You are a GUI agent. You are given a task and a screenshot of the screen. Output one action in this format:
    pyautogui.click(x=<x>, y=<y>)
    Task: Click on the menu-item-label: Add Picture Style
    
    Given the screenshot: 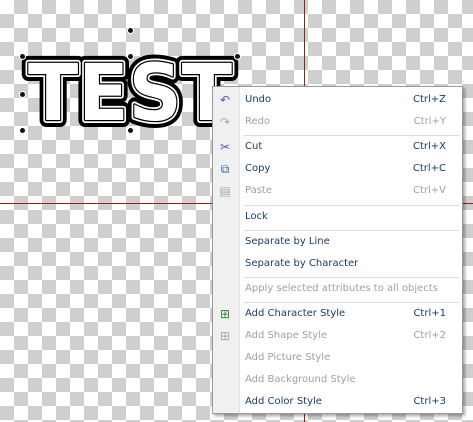 What is the action you would take?
    pyautogui.click(x=288, y=357)
    